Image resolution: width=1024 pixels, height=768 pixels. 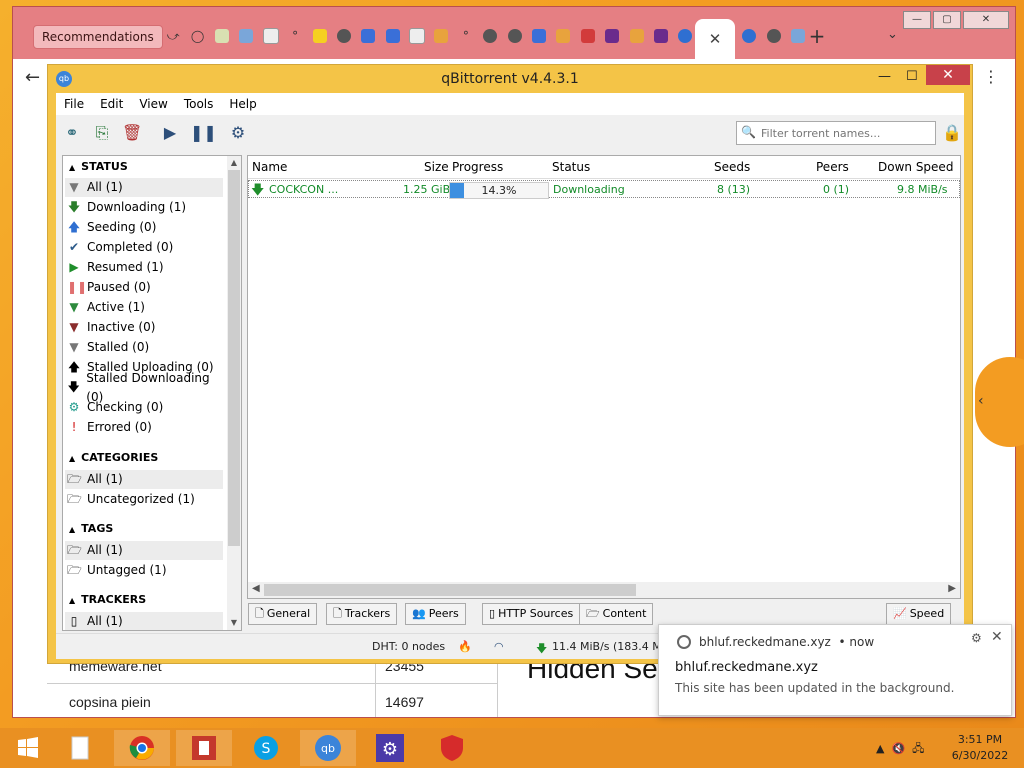 I want to click on tag-item-untagged: 🗁 Untagged (1), so click(x=144, y=570).